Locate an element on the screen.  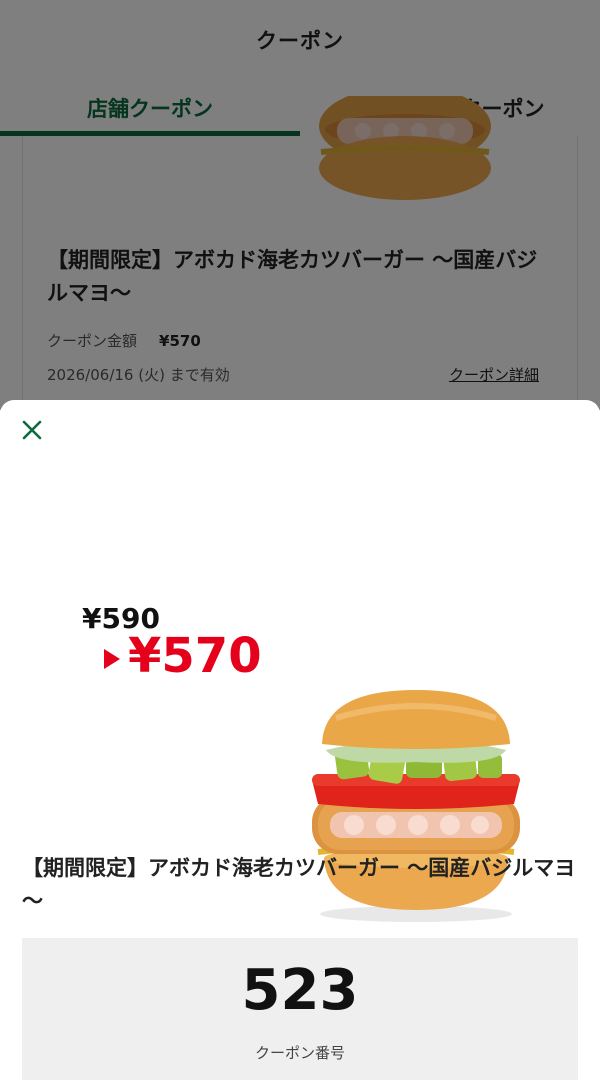
coupon-number: 523 is located at coordinates (300, 990).